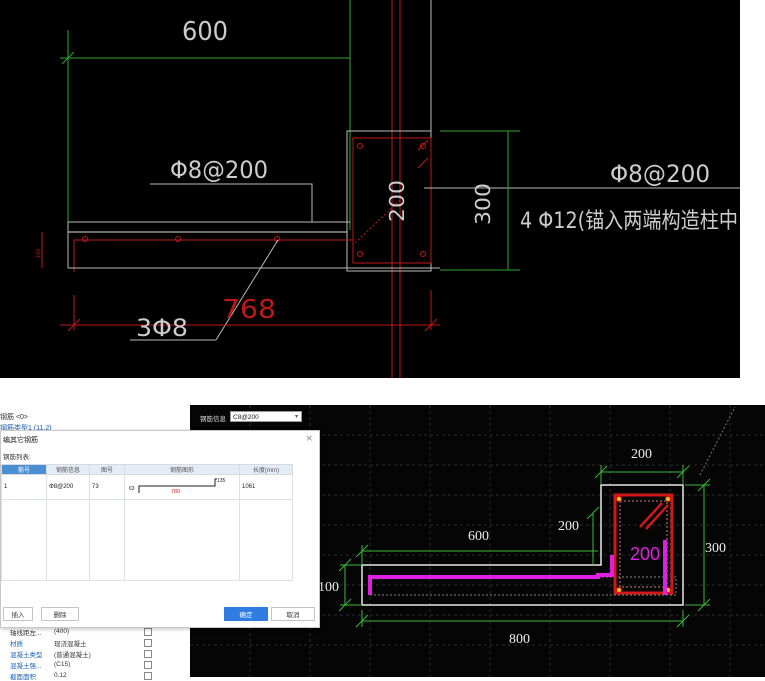  Describe the element at coordinates (660, 174) in the screenshot. I see `top-stirrup-label-right: Φ8@200` at that location.